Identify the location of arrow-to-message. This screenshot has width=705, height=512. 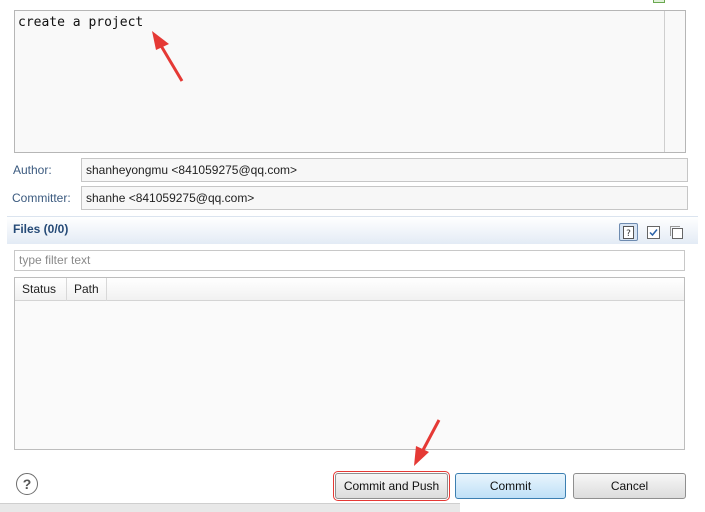
(168, 56).